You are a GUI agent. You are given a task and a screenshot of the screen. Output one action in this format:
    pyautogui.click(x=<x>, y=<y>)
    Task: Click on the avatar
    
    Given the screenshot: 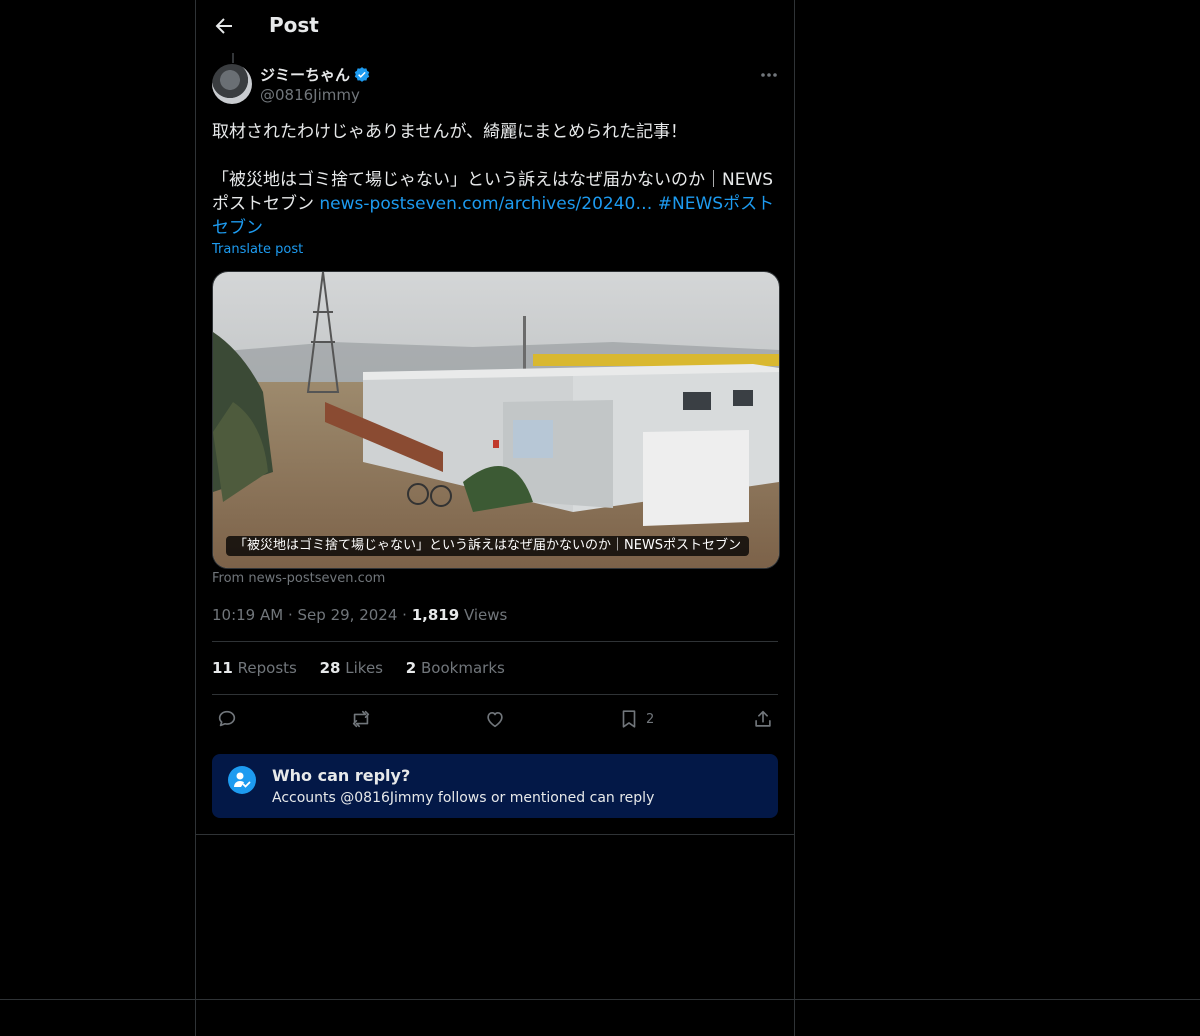 What is the action you would take?
    pyautogui.click(x=232, y=84)
    